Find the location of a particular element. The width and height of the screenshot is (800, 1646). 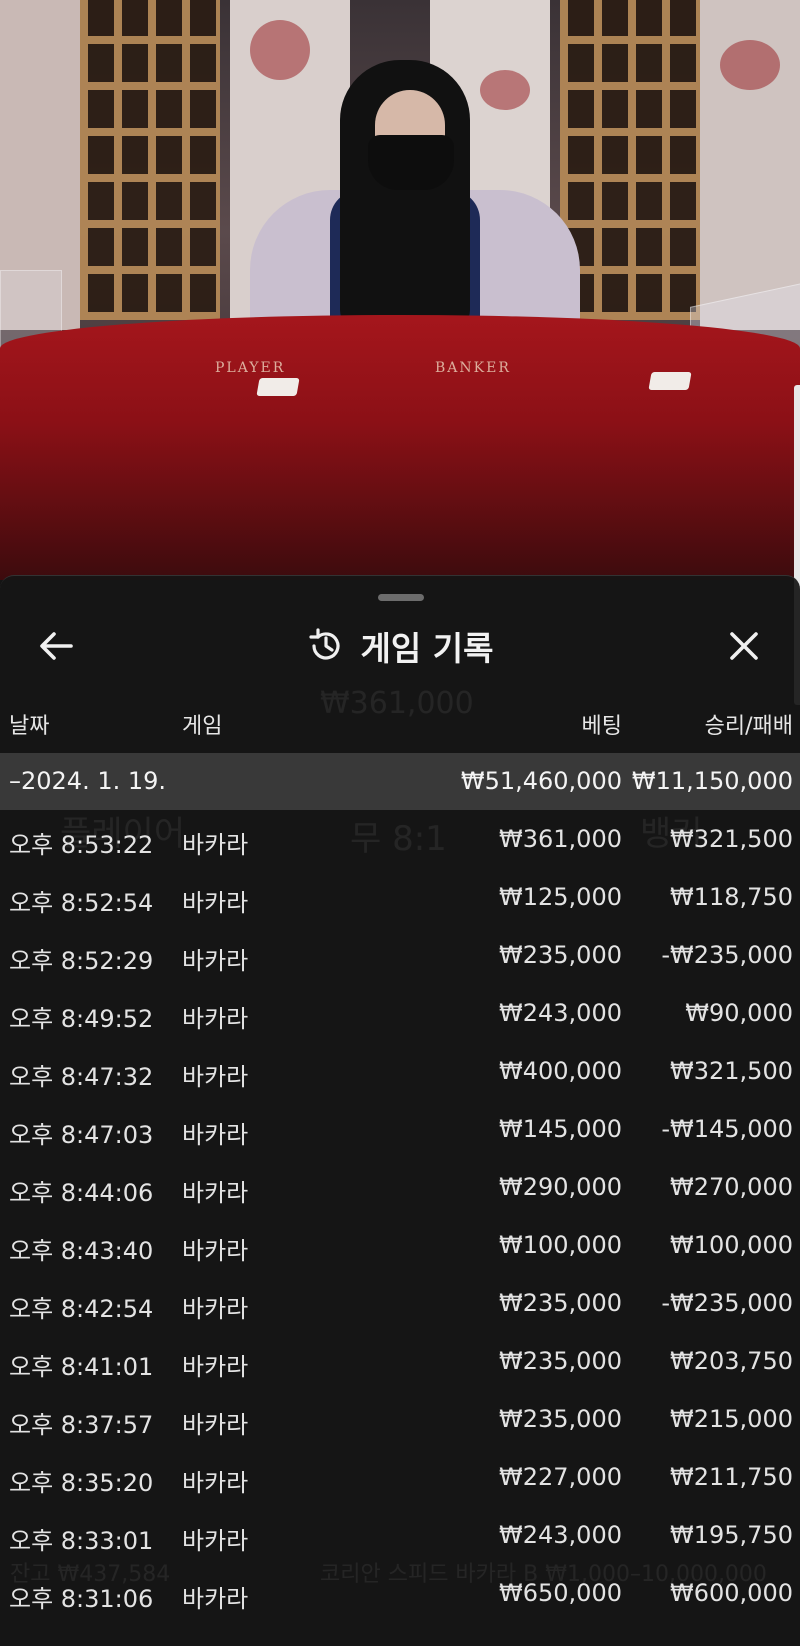

table-row: 오후 8:52:29 바카라 ₩235,000 -₩235,000 is located at coordinates (400, 955).